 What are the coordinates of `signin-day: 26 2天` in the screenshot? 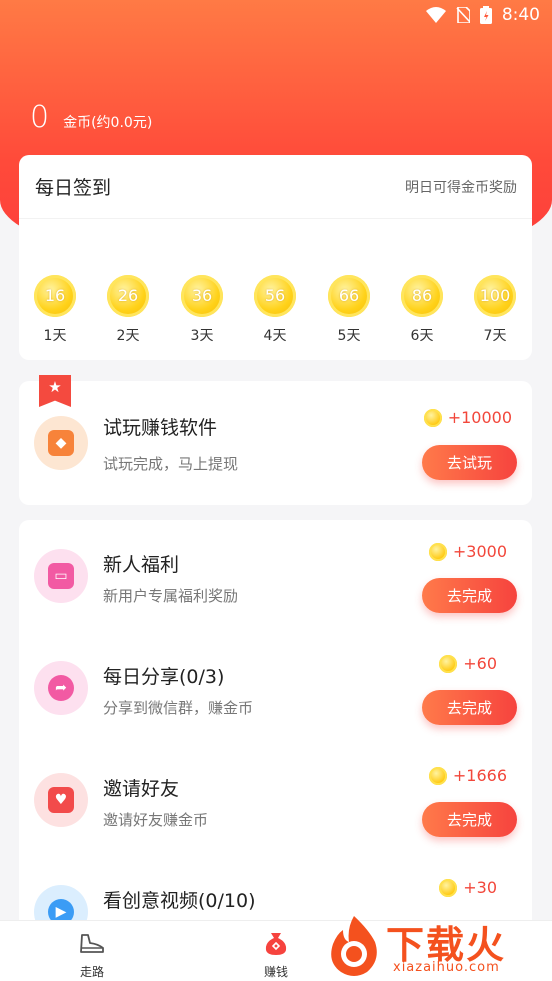 It's located at (128, 310).